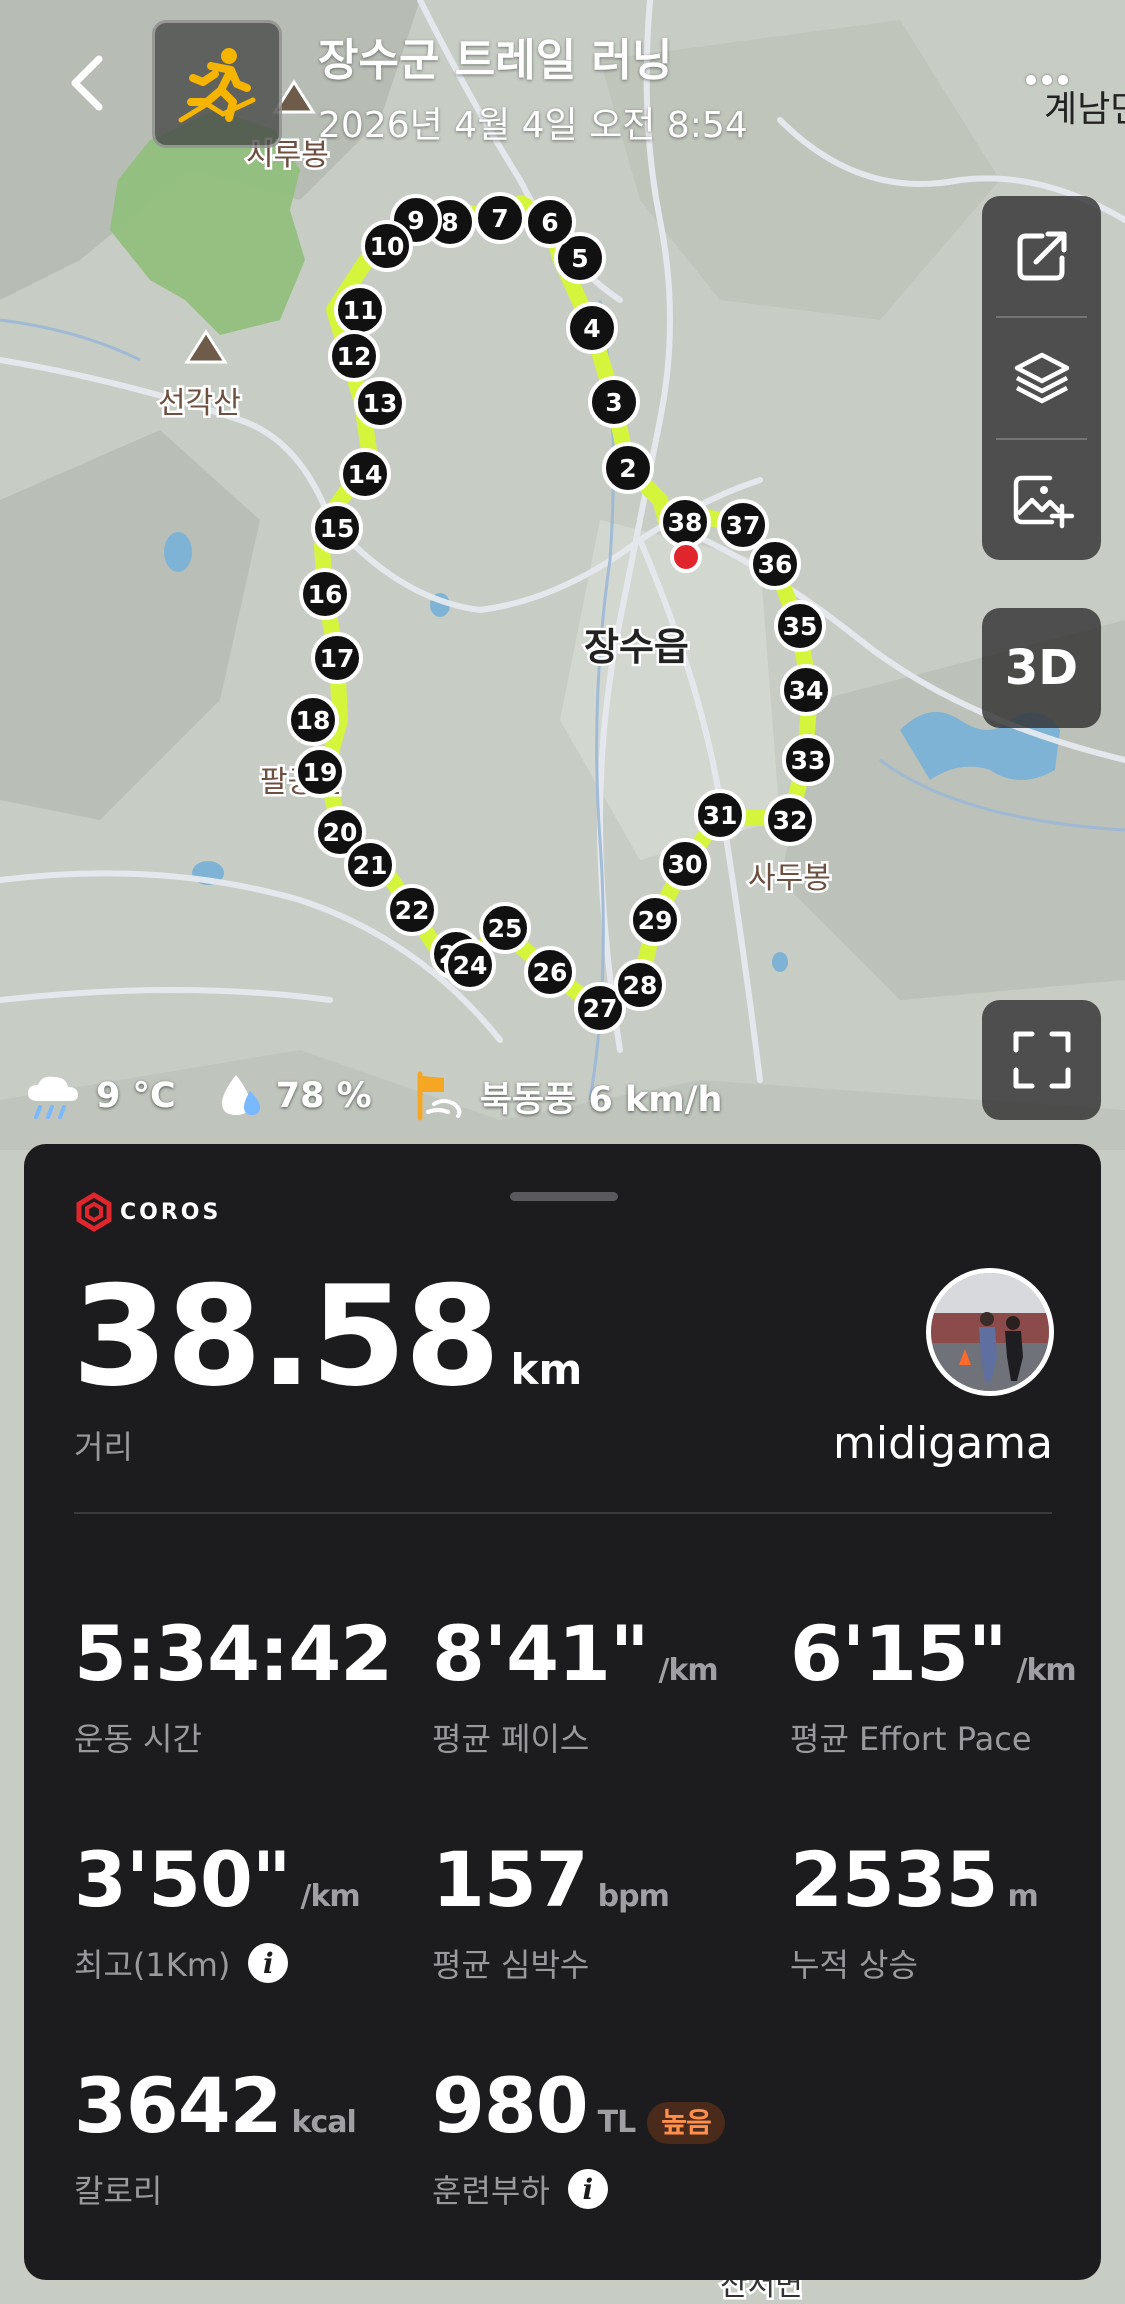  I want to click on km-marker: 36, so click(775, 564).